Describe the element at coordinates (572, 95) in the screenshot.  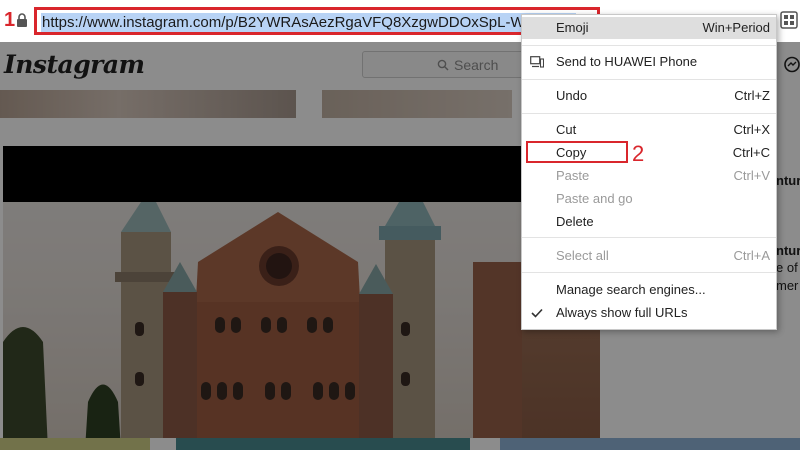
I see `menu-item-label: Undo` at that location.